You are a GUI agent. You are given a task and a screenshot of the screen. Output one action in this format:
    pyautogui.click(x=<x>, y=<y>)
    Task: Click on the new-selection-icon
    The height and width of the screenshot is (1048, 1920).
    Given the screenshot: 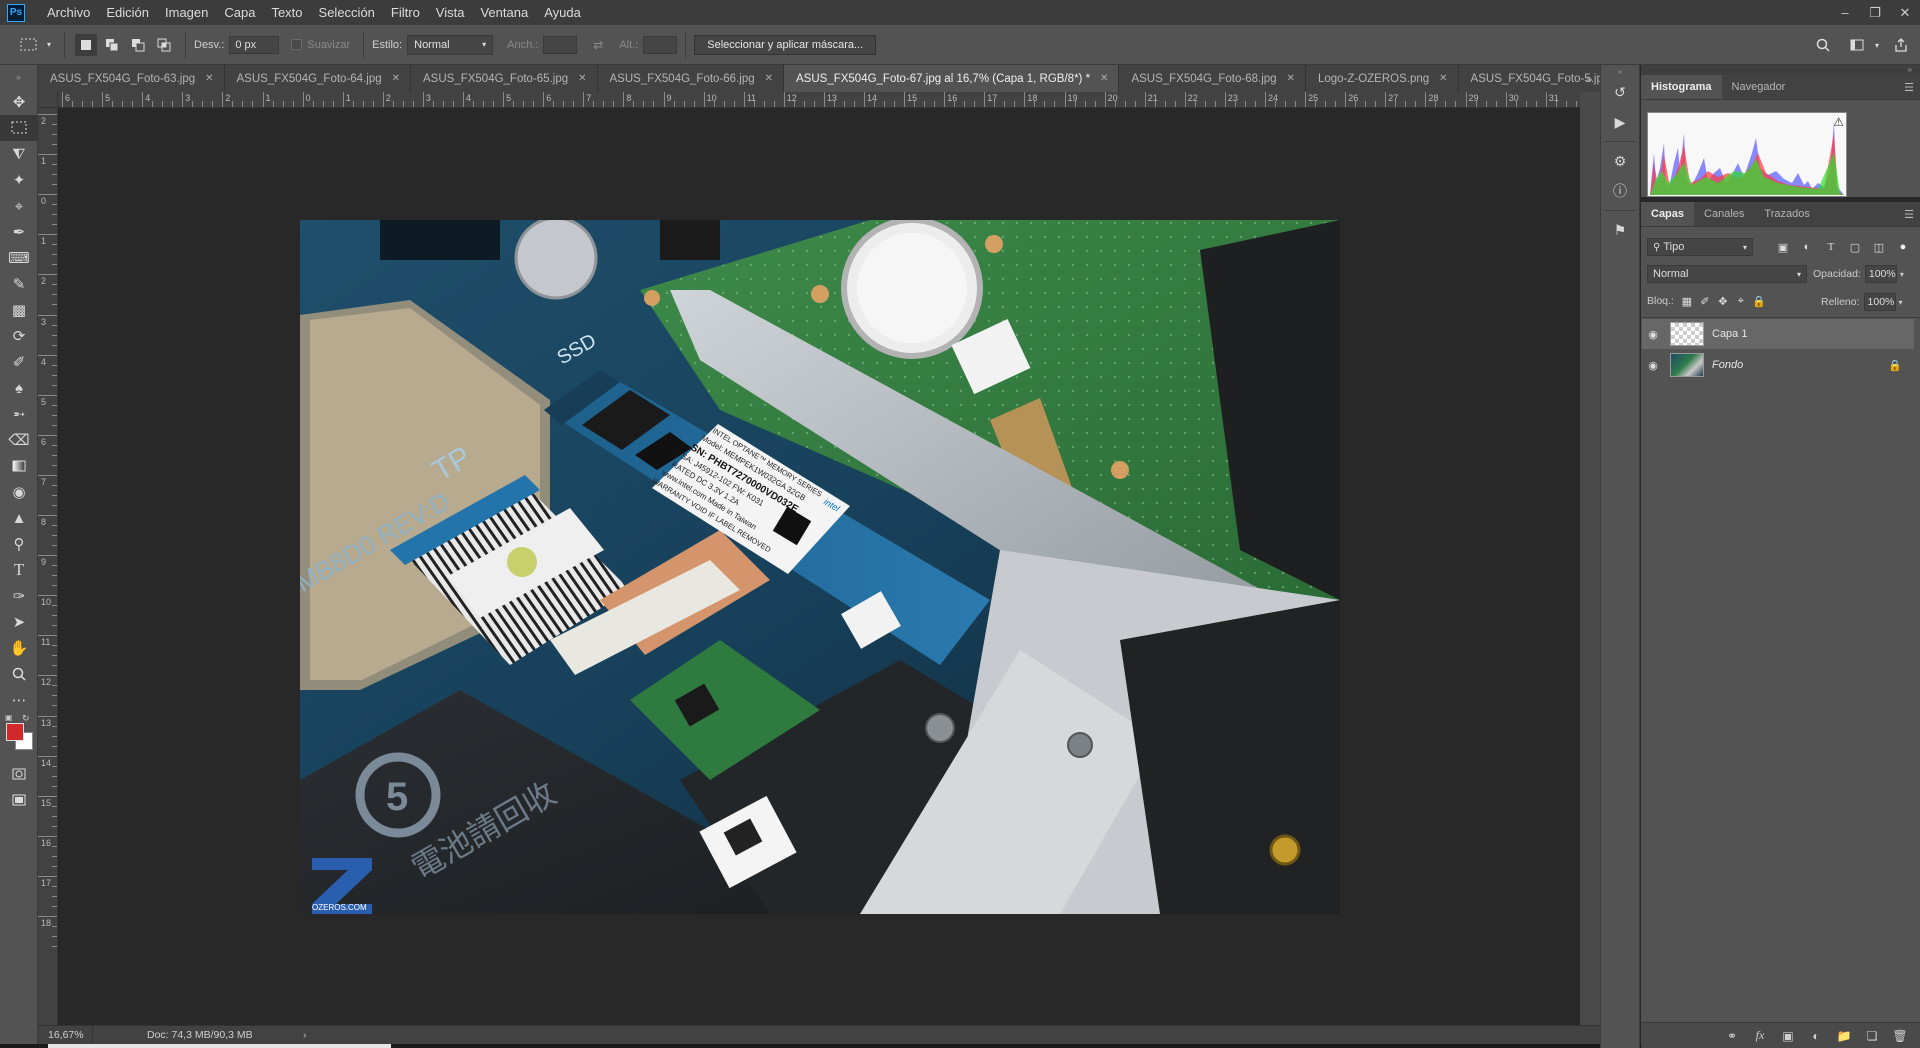 What is the action you would take?
    pyautogui.click(x=86, y=44)
    